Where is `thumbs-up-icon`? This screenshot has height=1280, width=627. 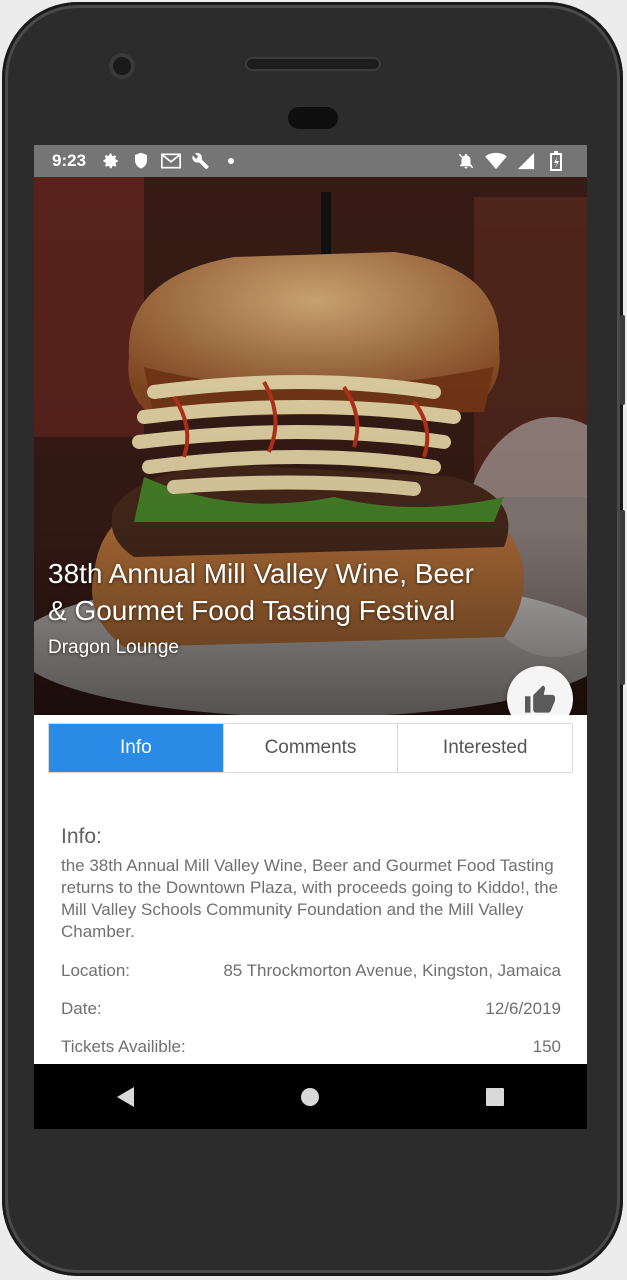
thumbs-up-icon is located at coordinates (540, 699).